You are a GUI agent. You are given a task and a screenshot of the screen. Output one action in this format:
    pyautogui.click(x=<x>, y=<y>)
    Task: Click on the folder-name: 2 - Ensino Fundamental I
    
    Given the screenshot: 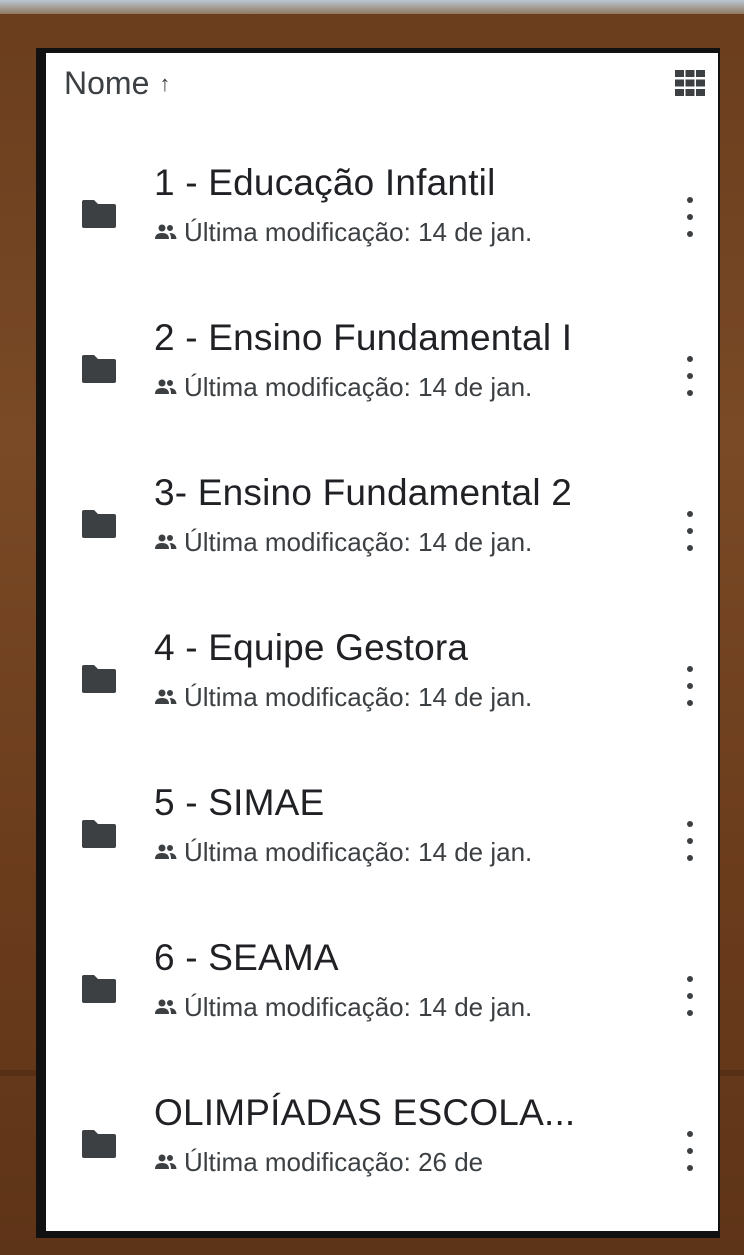 What is the action you would take?
    pyautogui.click(x=363, y=337)
    